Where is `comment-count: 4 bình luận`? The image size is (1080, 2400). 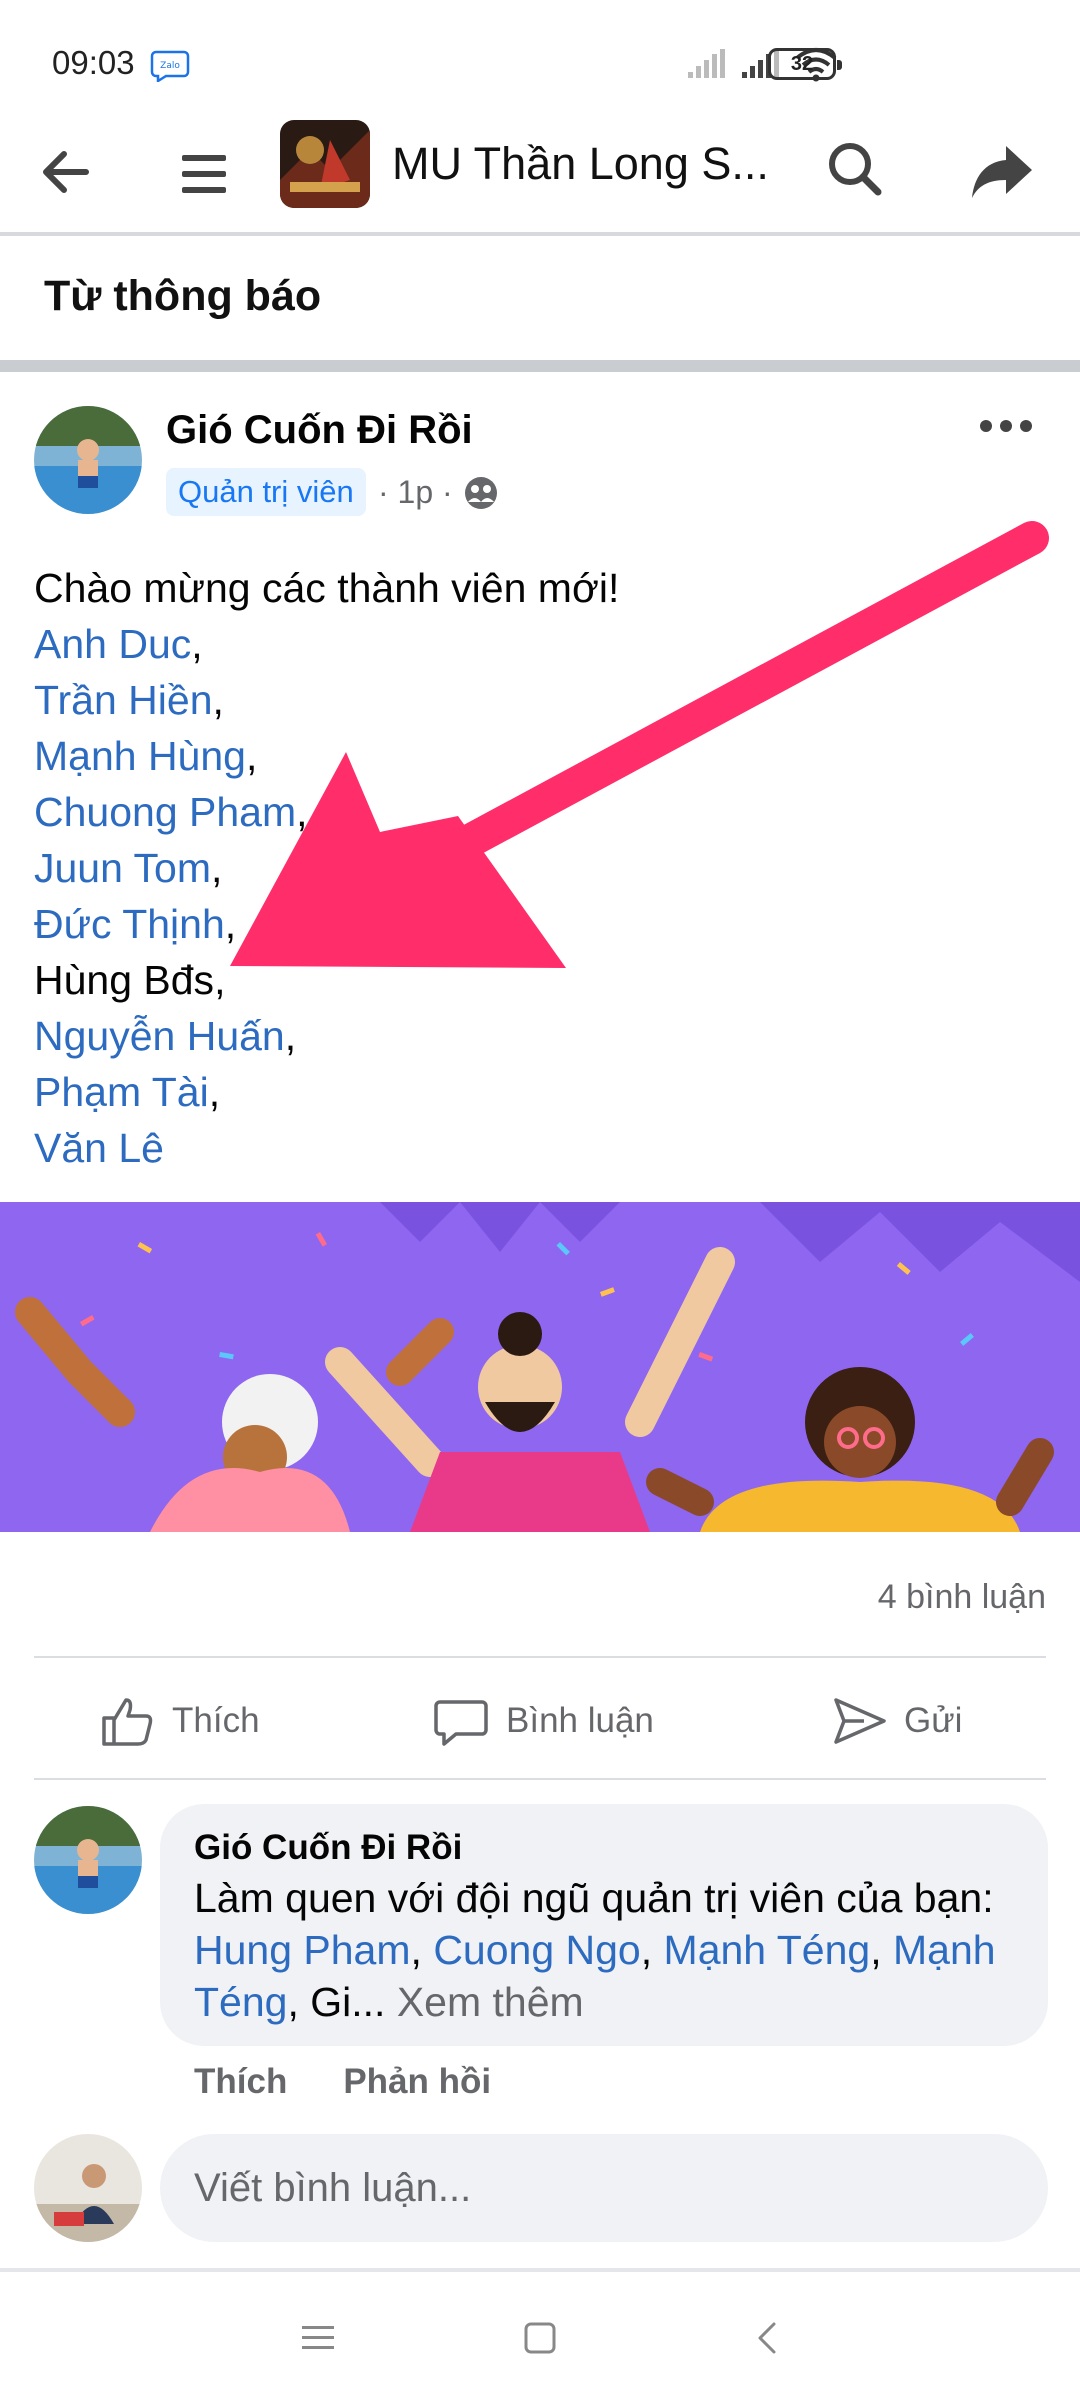 comment-count: 4 bình luận is located at coordinates (962, 1597).